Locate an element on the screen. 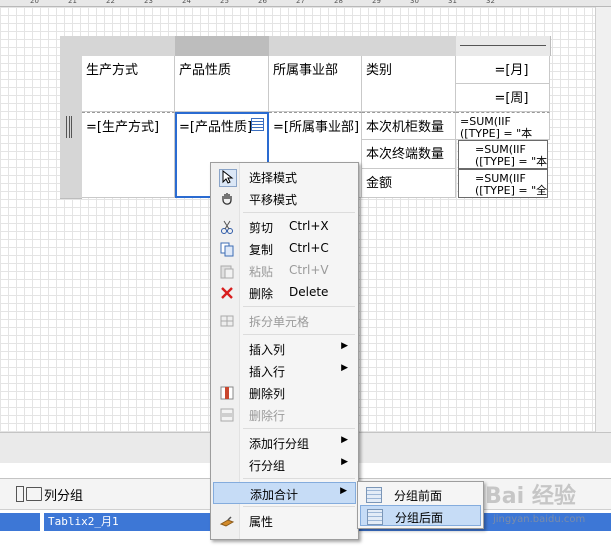  watermark-main: Bai 经验 is located at coordinates (530, 496).